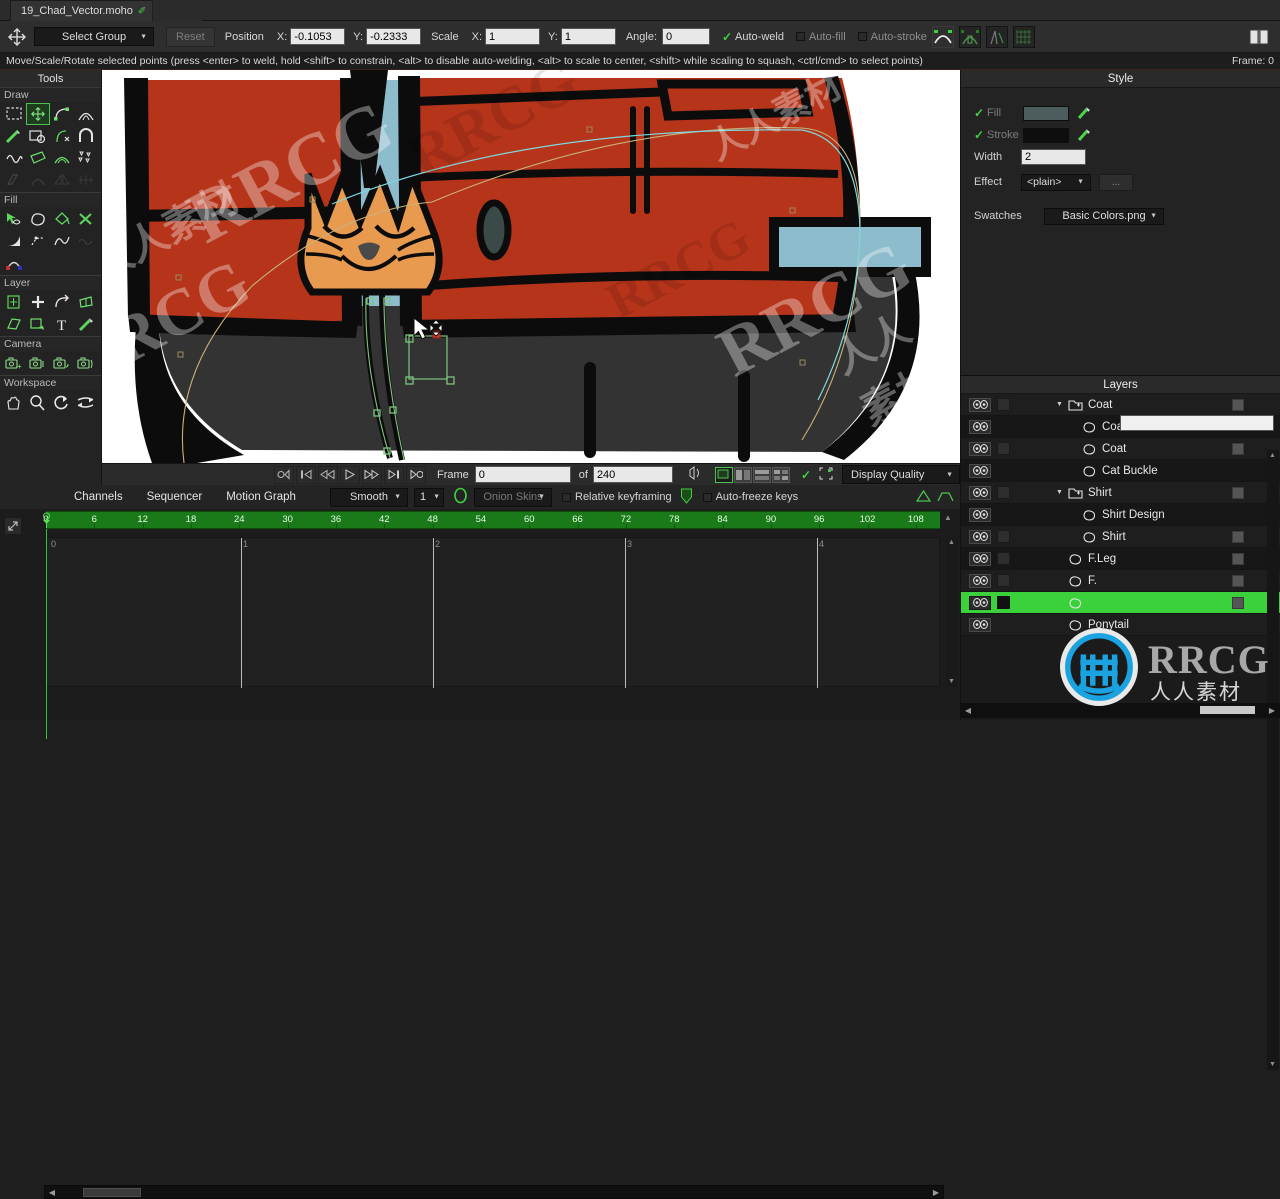  Describe the element at coordinates (1120, 710) in the screenshot. I see `layers-horizontal-scrollbar: ◀ ▶` at that location.